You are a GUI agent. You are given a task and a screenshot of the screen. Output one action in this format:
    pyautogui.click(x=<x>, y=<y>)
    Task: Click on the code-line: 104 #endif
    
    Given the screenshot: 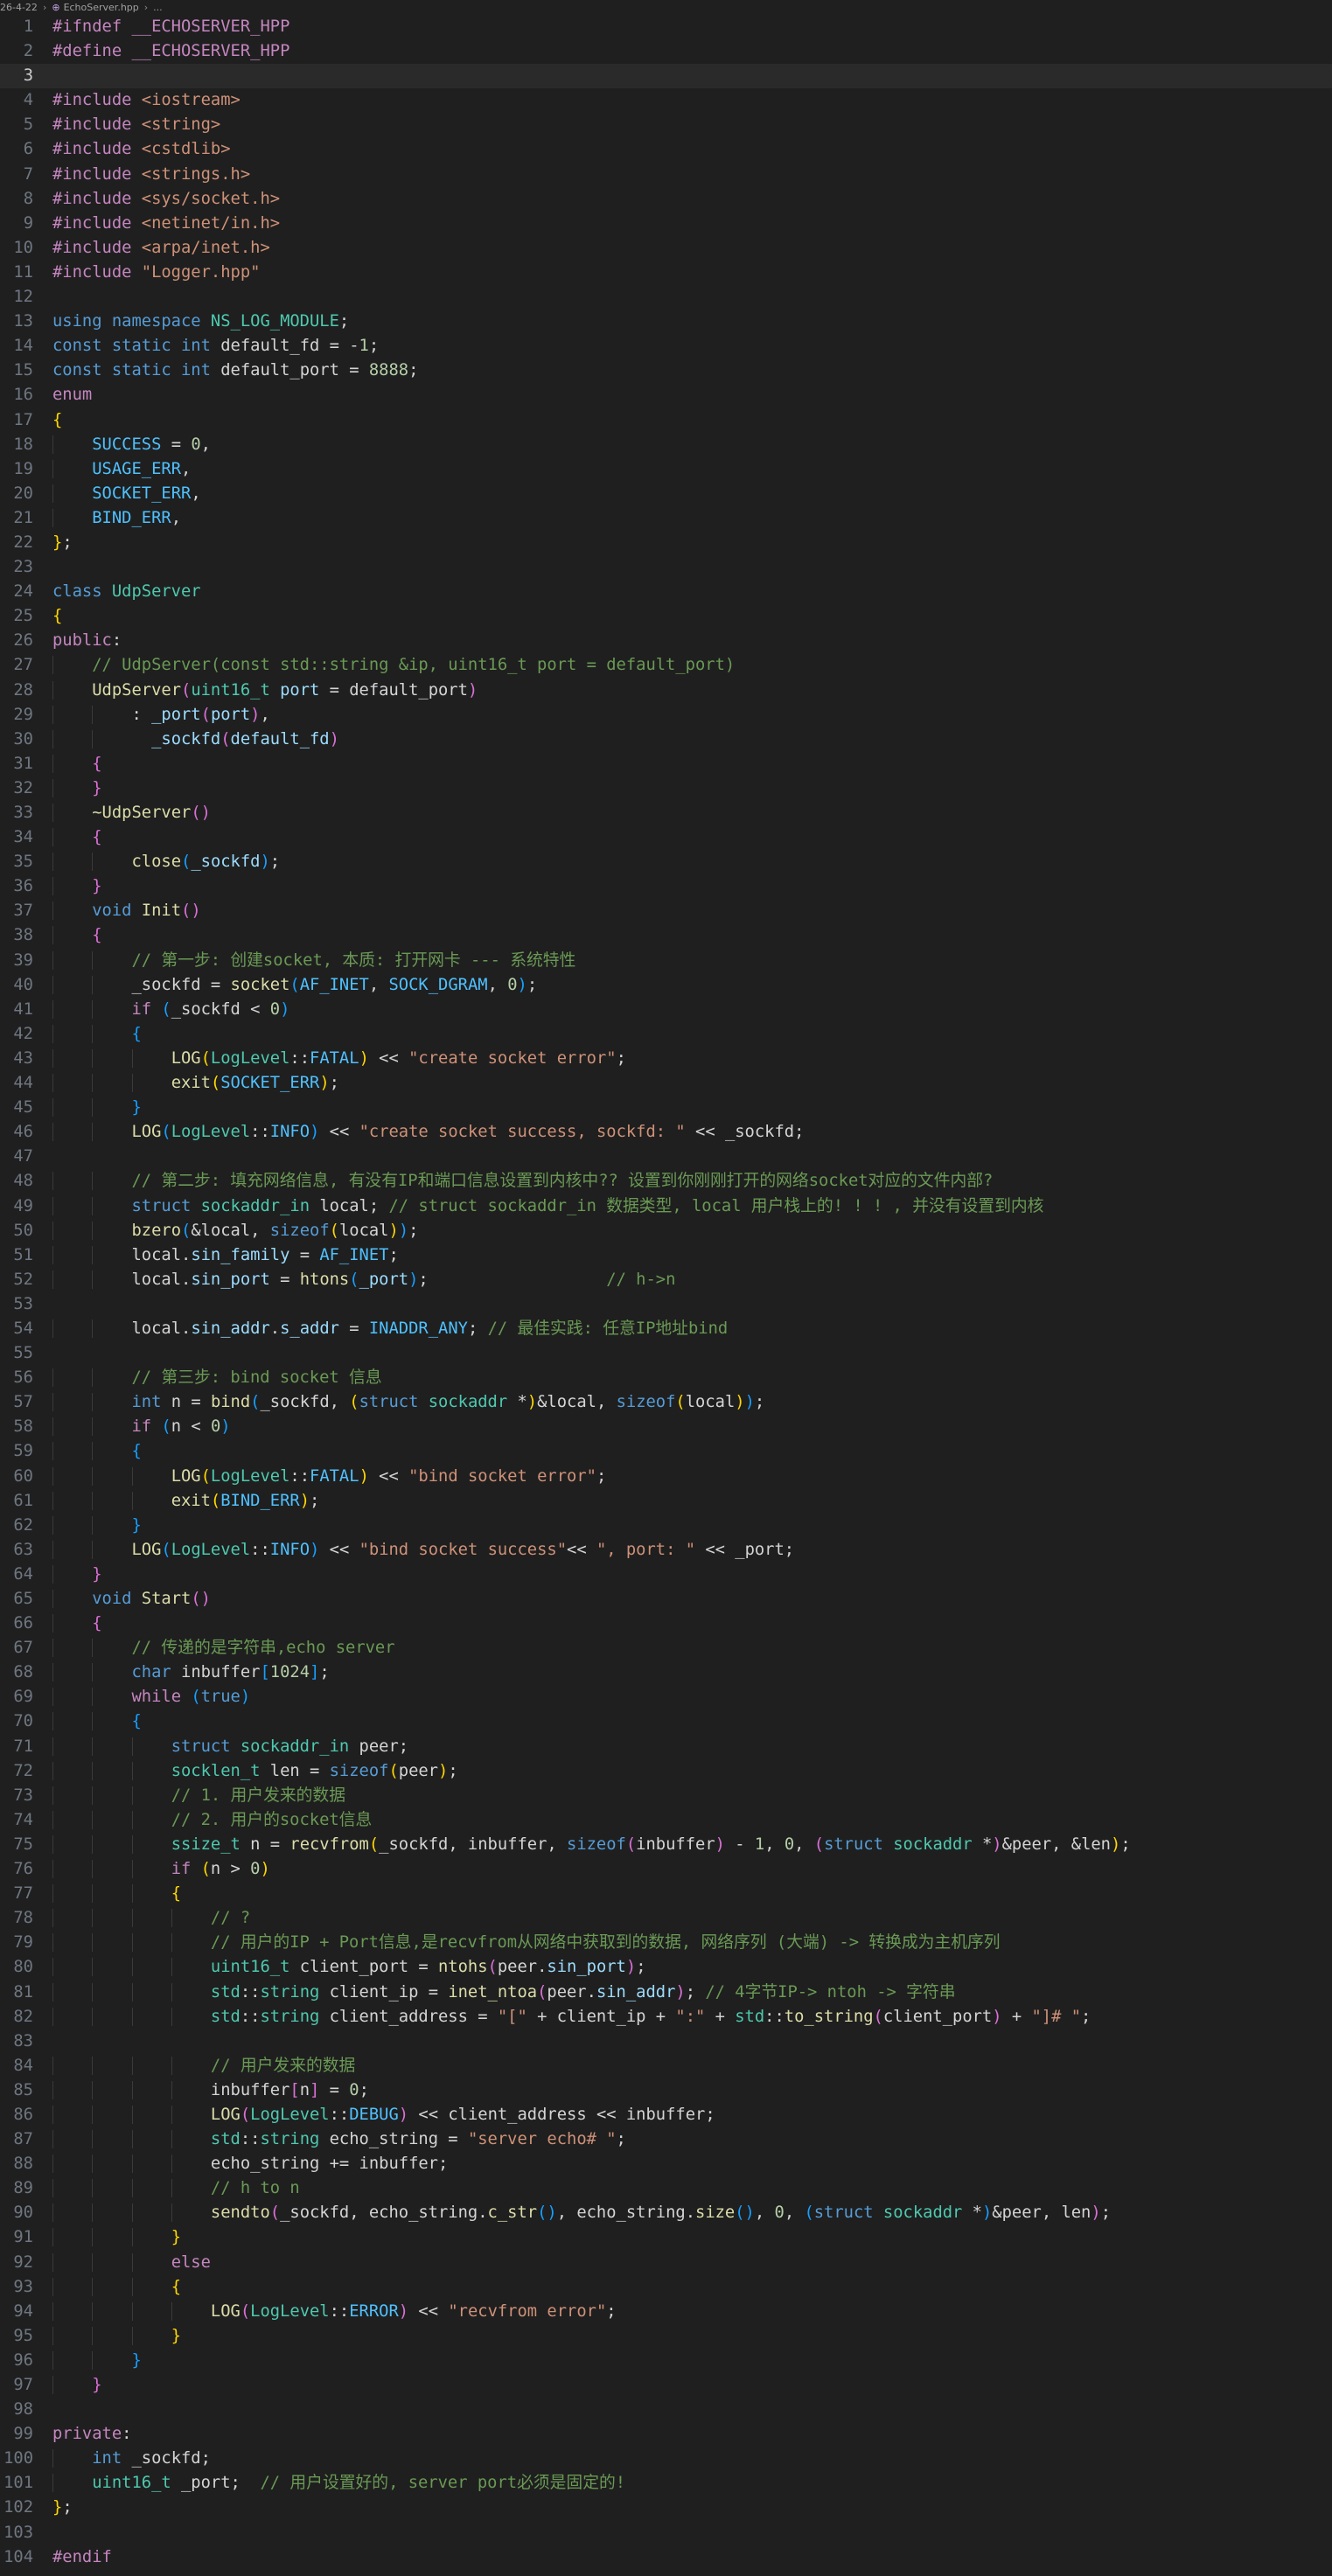 What is the action you would take?
    pyautogui.click(x=666, y=2557)
    